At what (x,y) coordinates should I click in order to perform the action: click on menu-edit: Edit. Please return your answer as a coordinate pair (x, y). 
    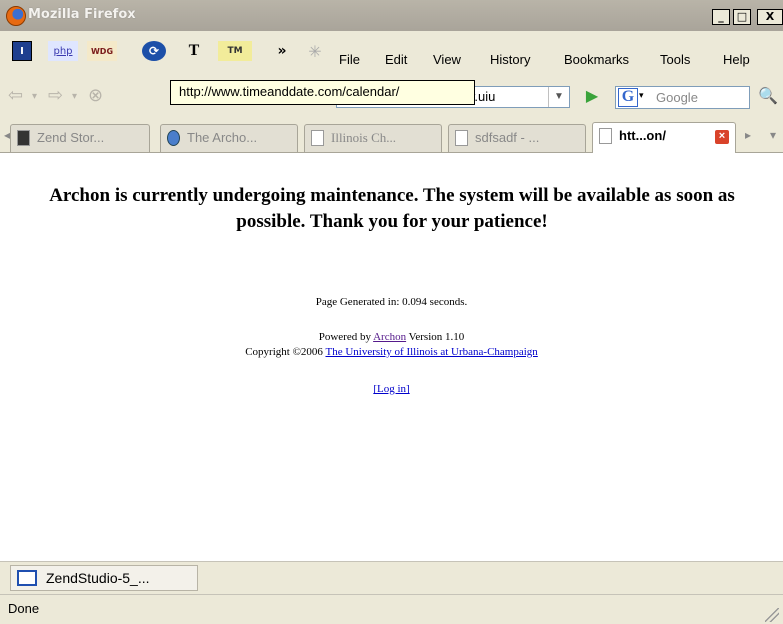
    Looking at the image, I should click on (396, 59).